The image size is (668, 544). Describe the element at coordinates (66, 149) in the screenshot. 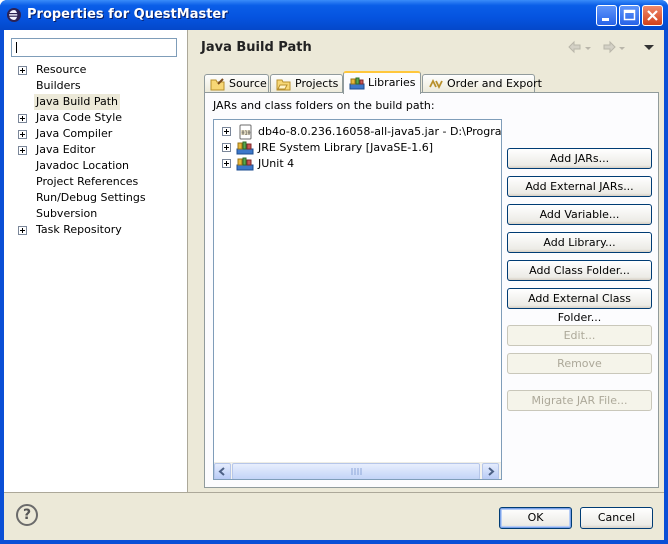

I see `tree-item-label: Java Editor` at that location.